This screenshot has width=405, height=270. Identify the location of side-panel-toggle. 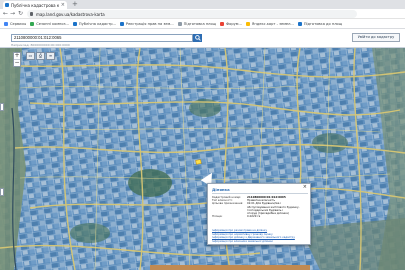
(2, 107).